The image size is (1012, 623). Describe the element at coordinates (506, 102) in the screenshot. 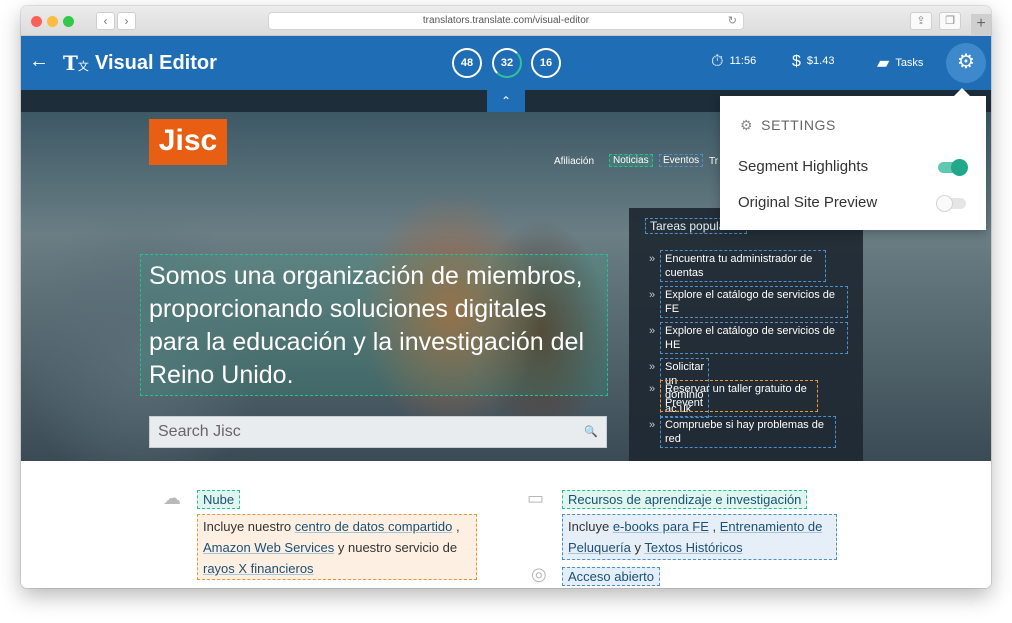

I see `collapse-chevron-up-icon: ⌃` at that location.